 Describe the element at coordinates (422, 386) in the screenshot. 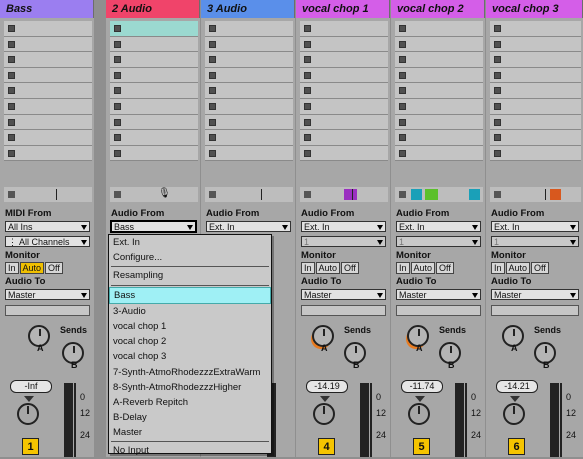

I see `volume-field: -11.74` at that location.